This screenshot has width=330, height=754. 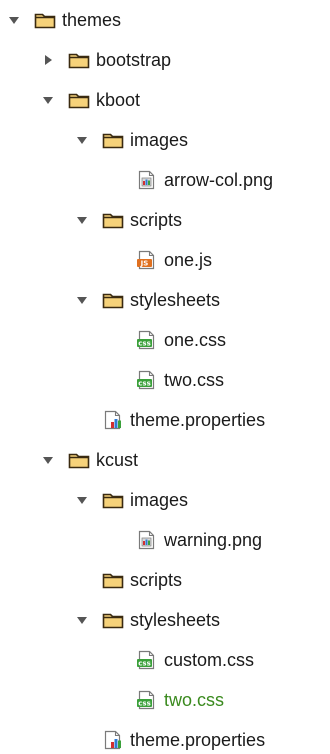 I want to click on tree-item-label: warning.png, so click(x=213, y=540).